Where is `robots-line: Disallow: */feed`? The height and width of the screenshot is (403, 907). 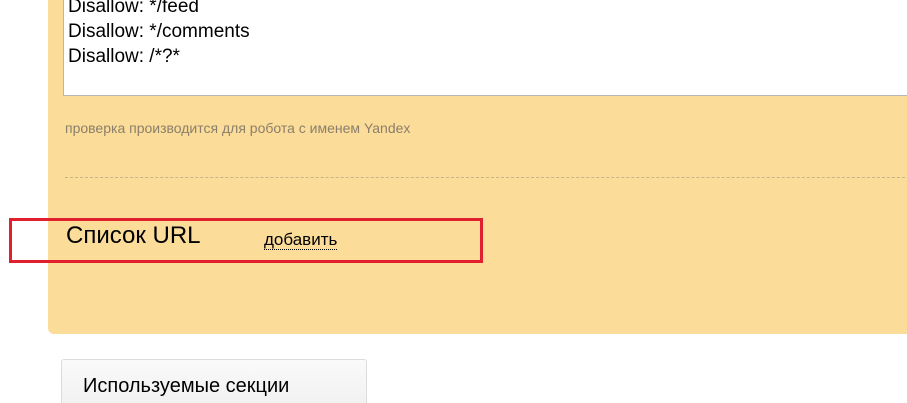 robots-line: Disallow: */feed is located at coordinates (133, 8).